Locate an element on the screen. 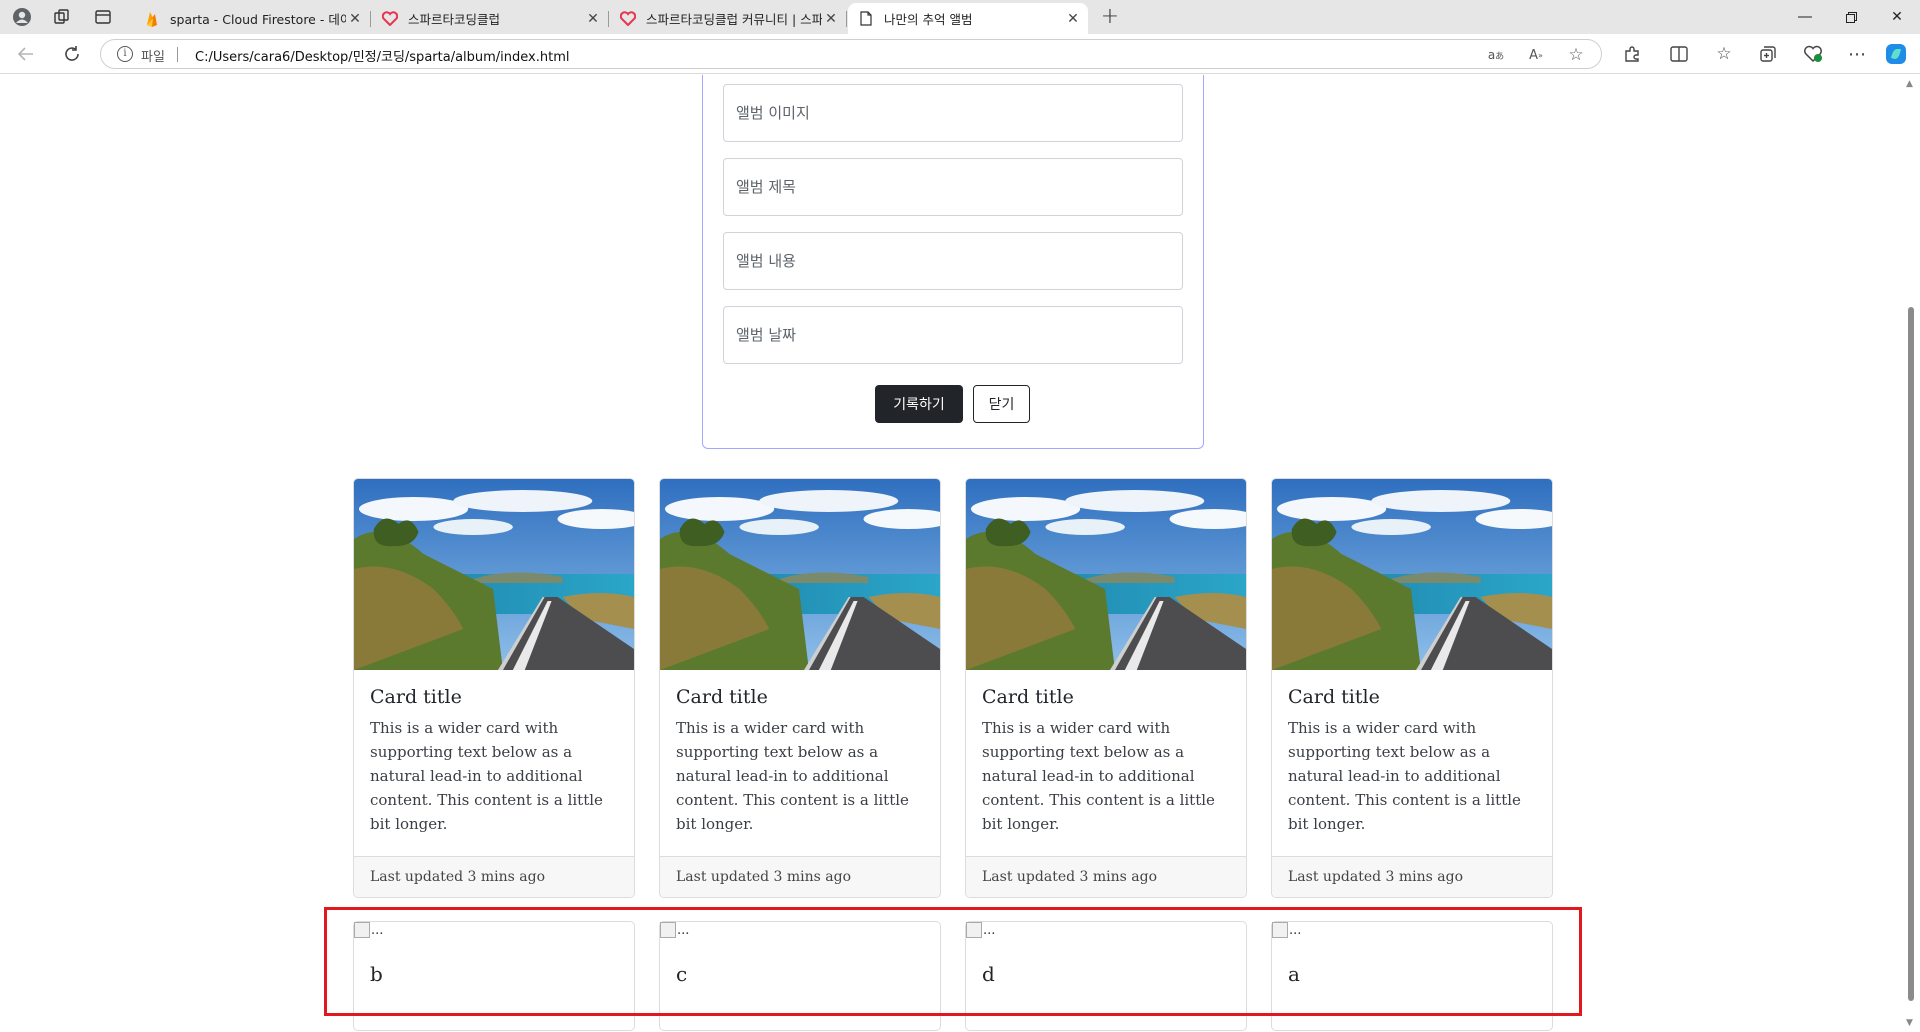 Image resolution: width=1920 pixels, height=1032 pixels. browser-essentials-icon is located at coordinates (1813, 54).